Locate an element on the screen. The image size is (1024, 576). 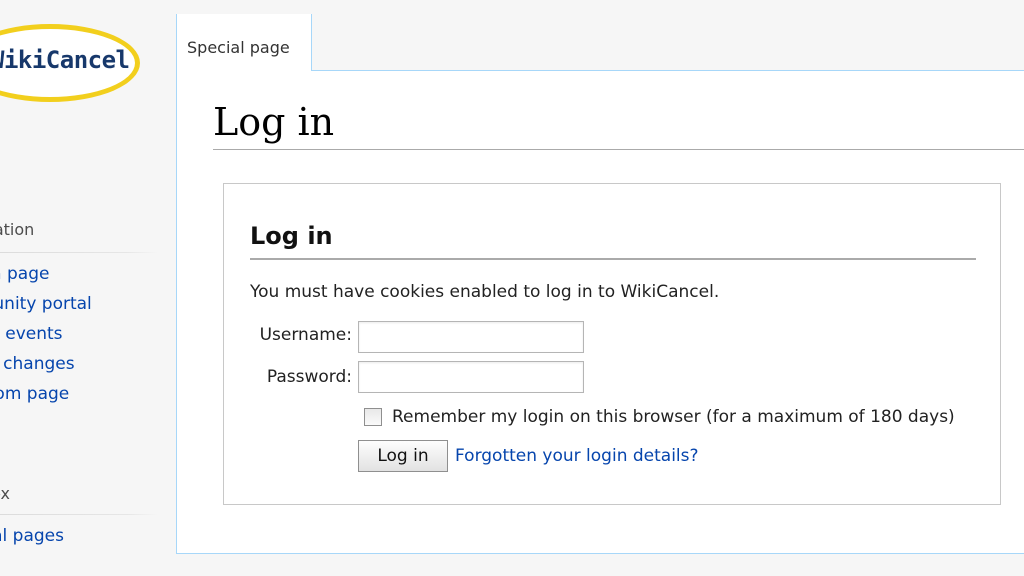
sidebar-navigation-divider is located at coordinates (79, 252).